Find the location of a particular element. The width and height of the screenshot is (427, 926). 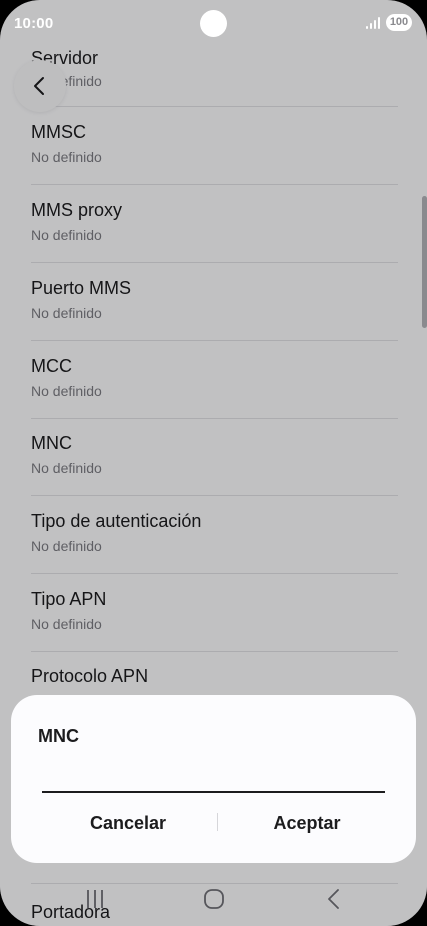

cancel-button: Cancelar is located at coordinates (128, 823).